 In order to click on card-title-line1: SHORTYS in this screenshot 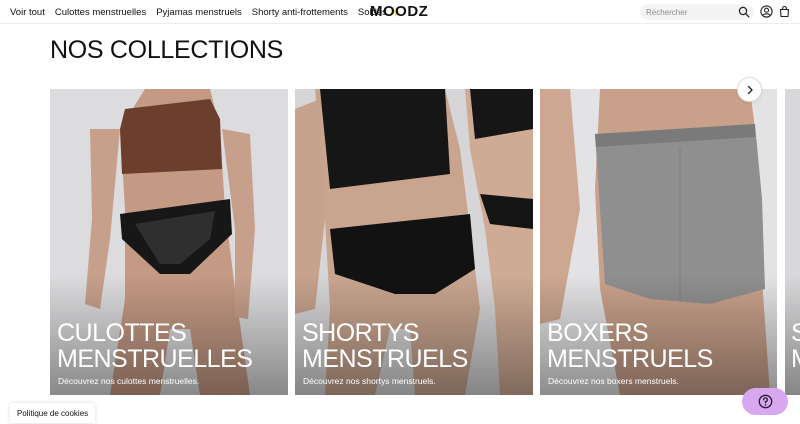, I will do `click(360, 333)`.